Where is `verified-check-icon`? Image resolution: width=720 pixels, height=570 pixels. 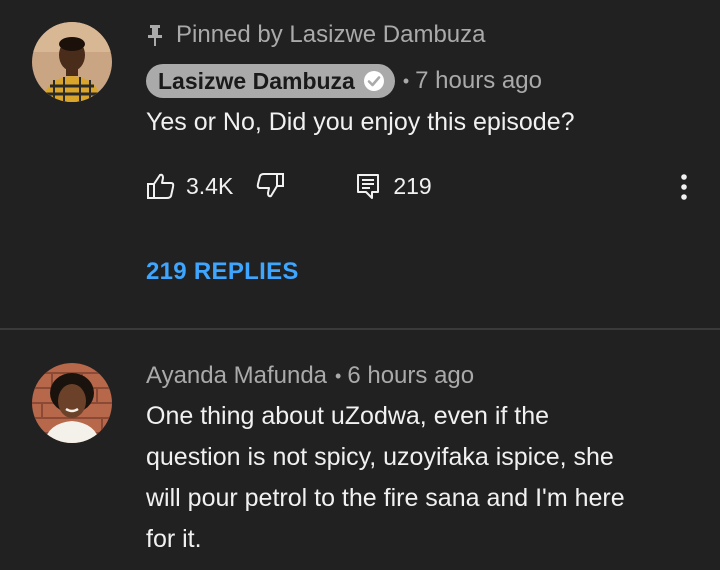 verified-check-icon is located at coordinates (373, 81).